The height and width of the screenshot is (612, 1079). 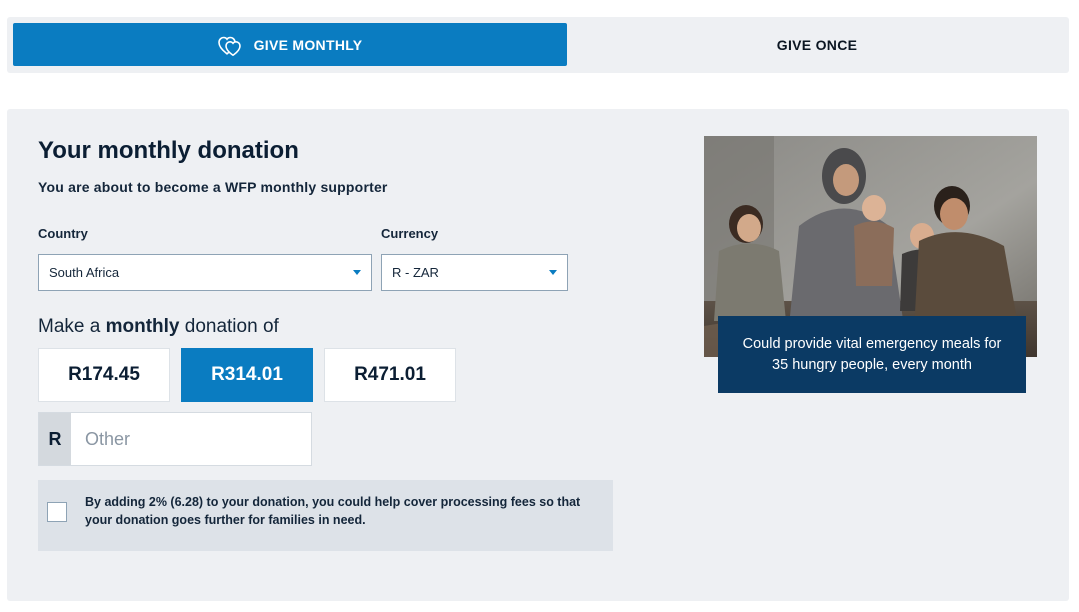 I want to click on currency-prefix: R, so click(x=55, y=439).